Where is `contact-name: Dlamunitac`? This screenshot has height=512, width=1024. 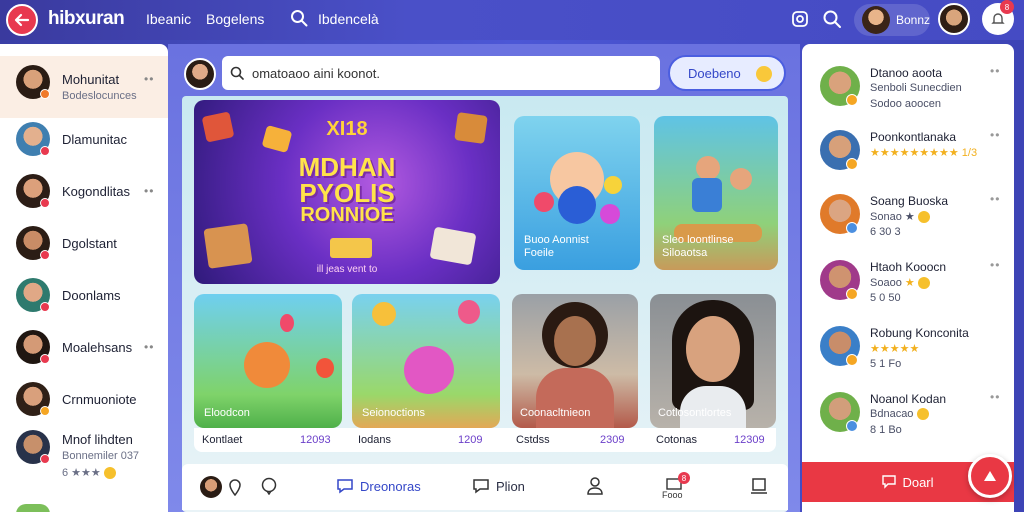 contact-name: Dlamunitac is located at coordinates (95, 139).